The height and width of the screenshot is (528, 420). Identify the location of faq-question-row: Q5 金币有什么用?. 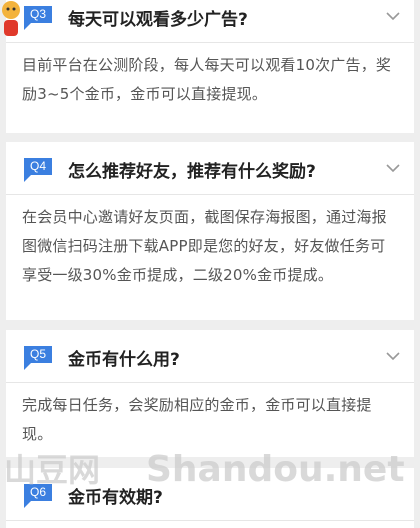
(210, 356).